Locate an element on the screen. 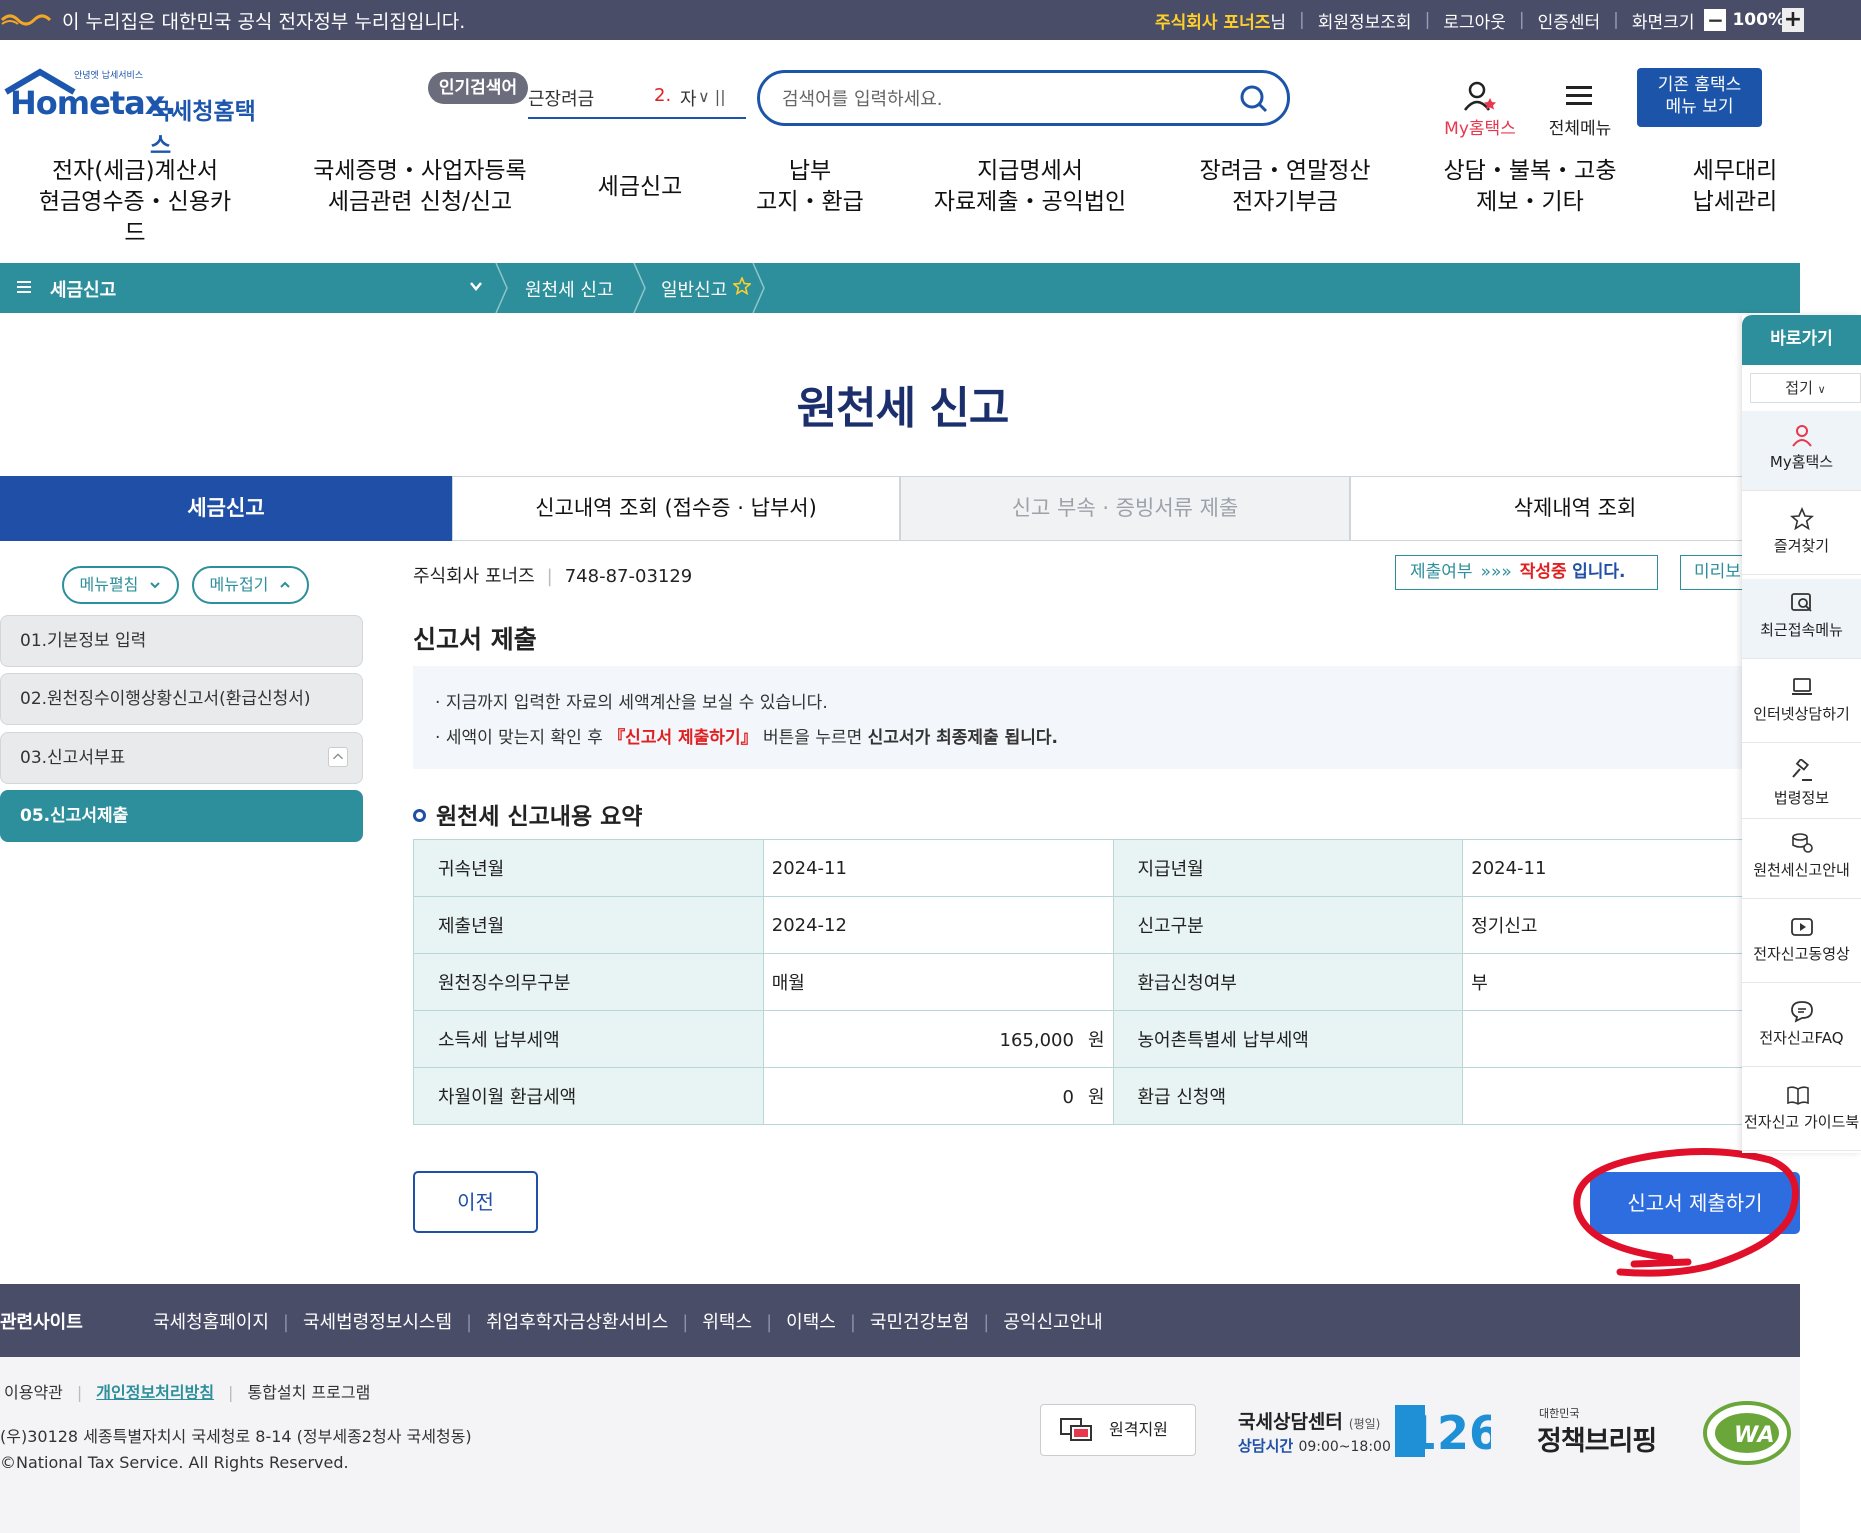  tab-attachments: 신고 부속 · 증빙서류 제출 is located at coordinates (1125, 508).